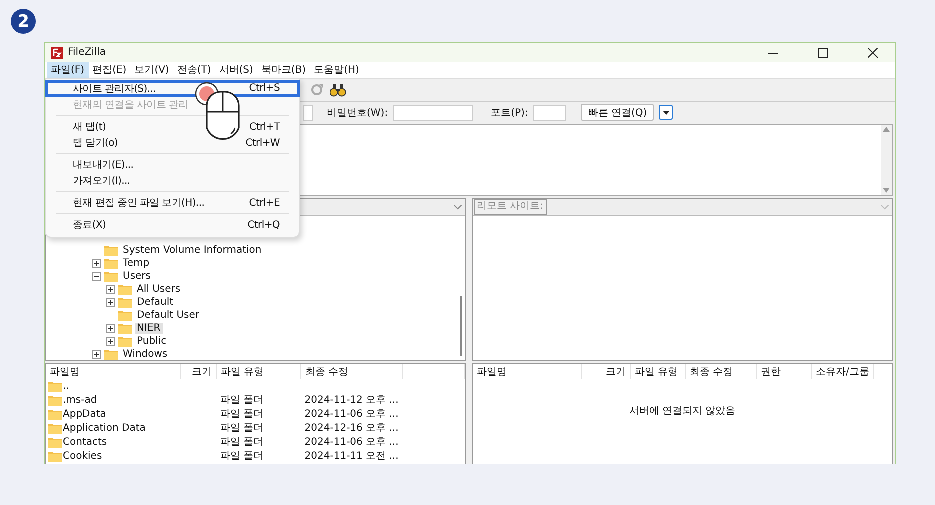 Image resolution: width=935 pixels, height=505 pixels. I want to click on port-field, so click(549, 112).